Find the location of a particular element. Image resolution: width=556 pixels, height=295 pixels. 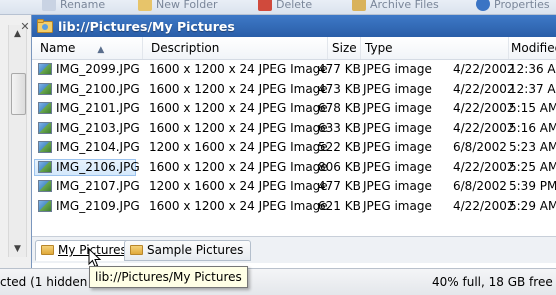

left-panel: ▲ ▼ is located at coordinates (15, 141).